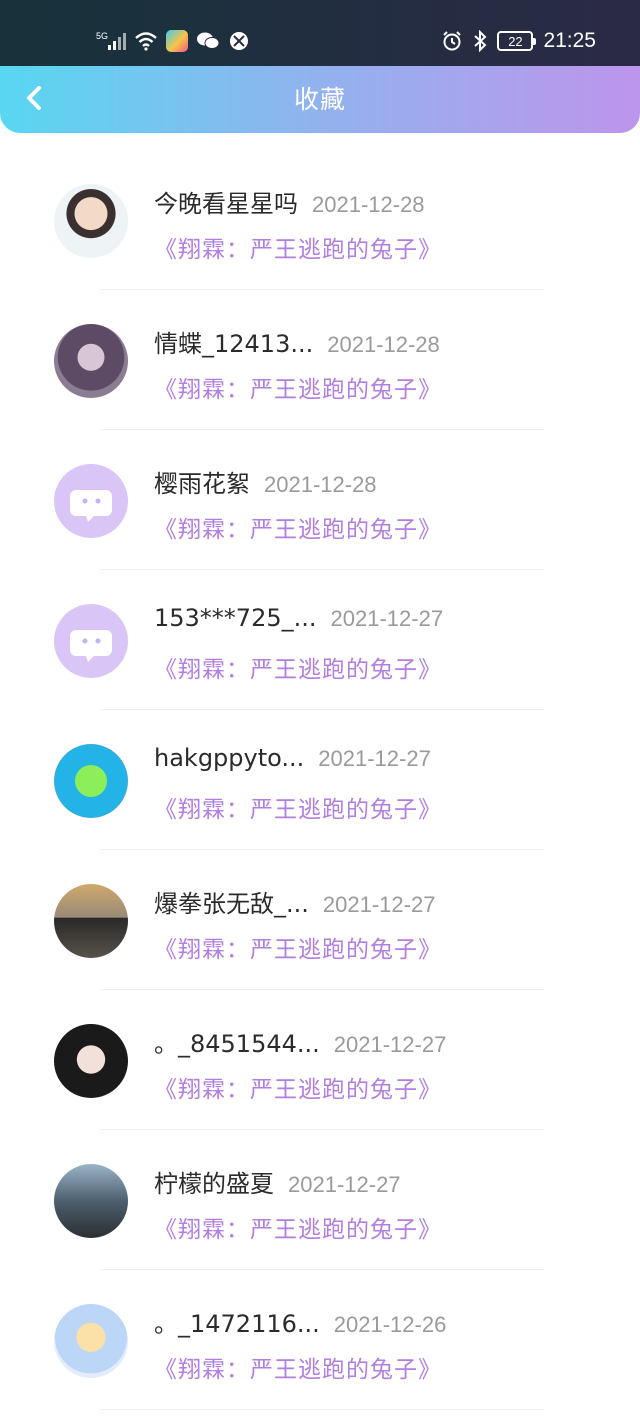 The width and height of the screenshot is (640, 1422). What do you see at coordinates (322, 1409) in the screenshot?
I see `divider` at bounding box center [322, 1409].